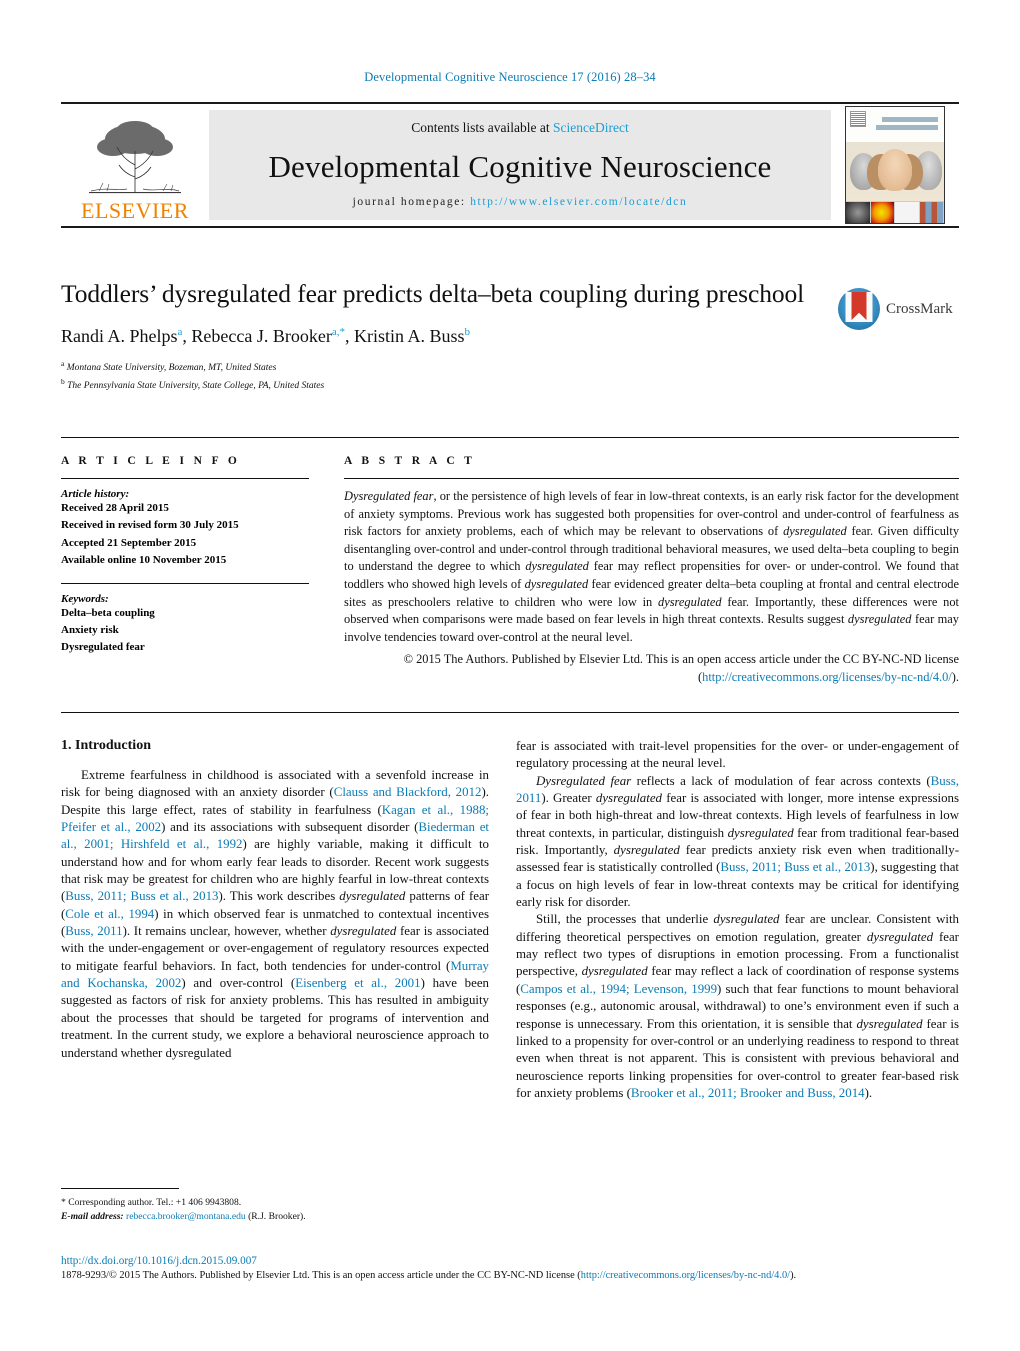 This screenshot has width=1020, height=1351. Describe the element at coordinates (95, 494) in the screenshot. I see `article-history-label: Article history:` at that location.